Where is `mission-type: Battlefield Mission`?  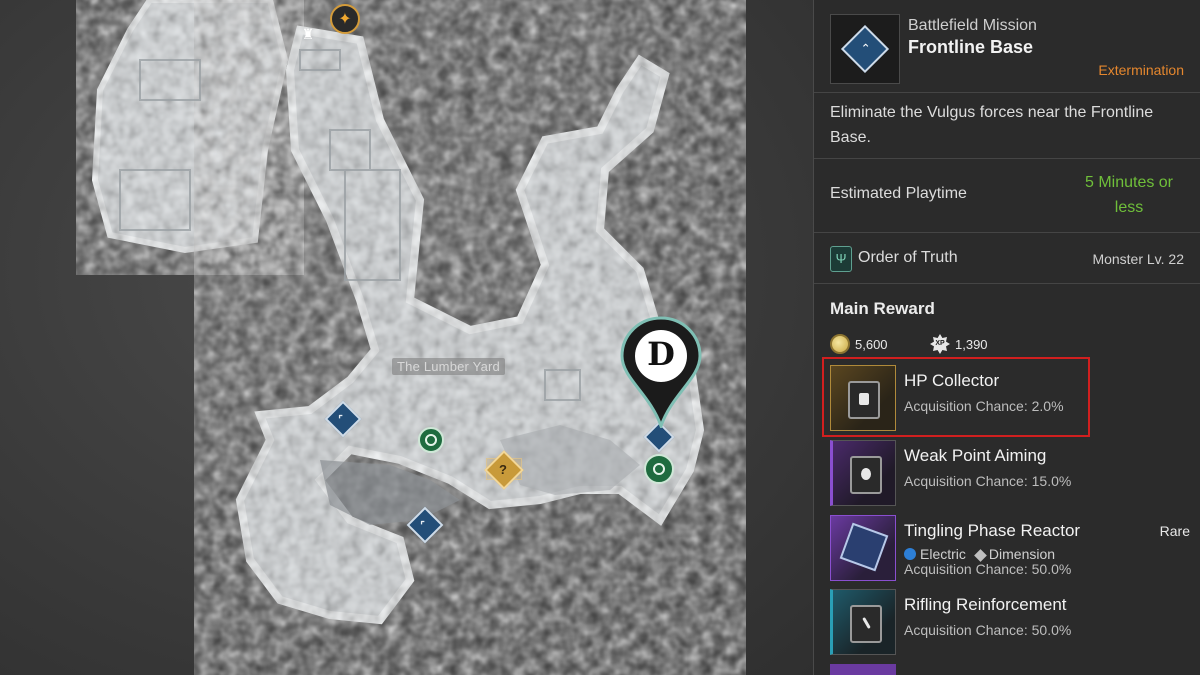
mission-type: Battlefield Mission is located at coordinates (972, 25).